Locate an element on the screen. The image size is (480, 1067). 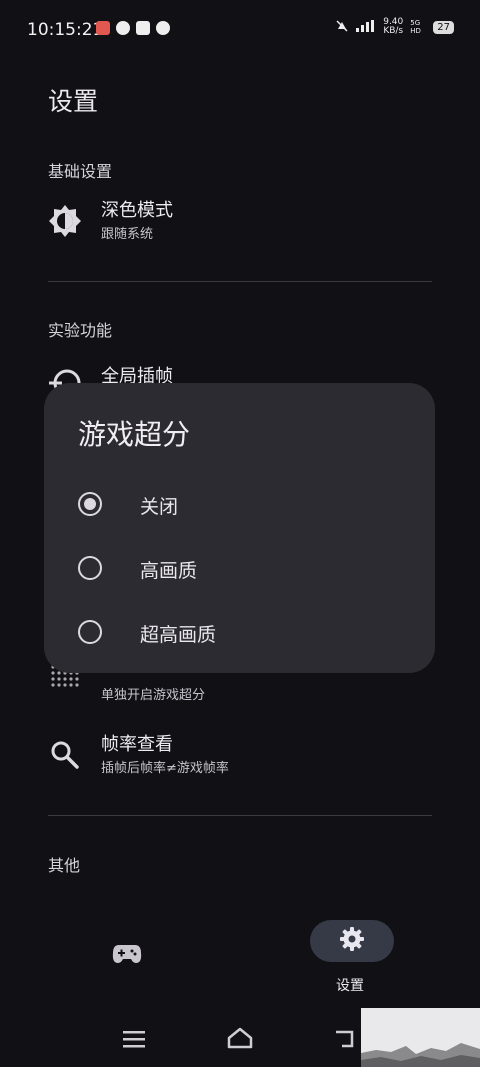
option-label: 高画质 is located at coordinates (169, 571).